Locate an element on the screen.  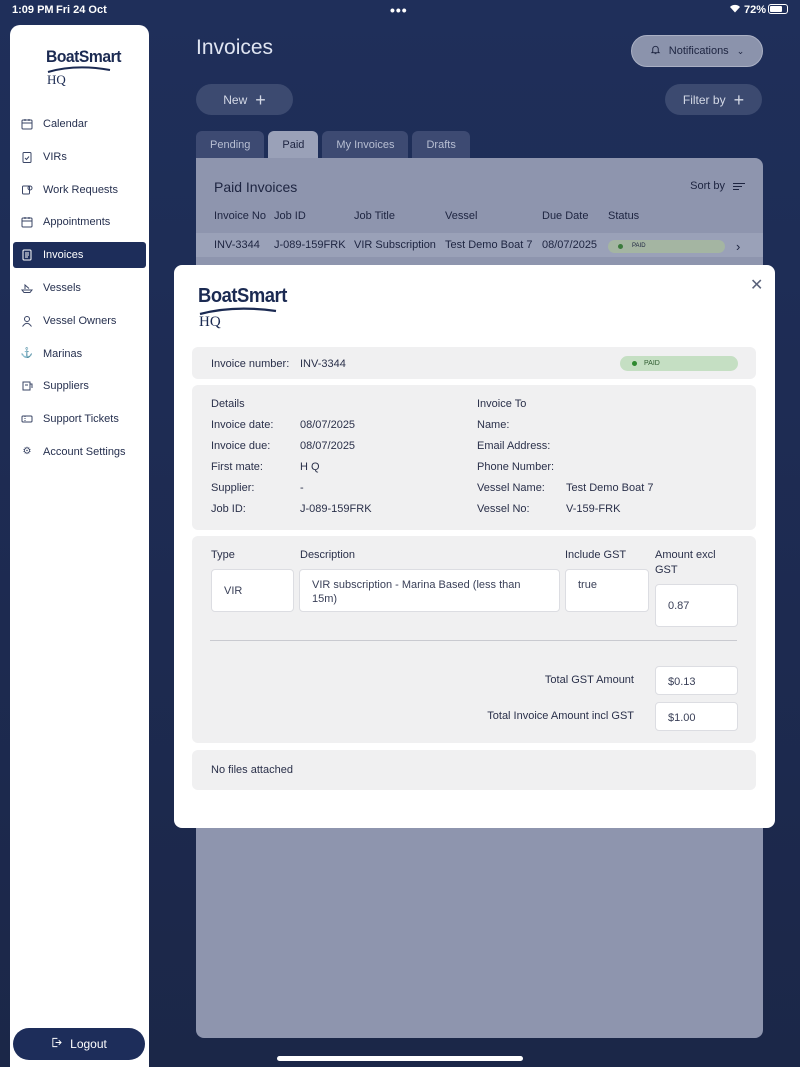
cell-vessel: Test Demo Boat 7 is located at coordinates (489, 245).